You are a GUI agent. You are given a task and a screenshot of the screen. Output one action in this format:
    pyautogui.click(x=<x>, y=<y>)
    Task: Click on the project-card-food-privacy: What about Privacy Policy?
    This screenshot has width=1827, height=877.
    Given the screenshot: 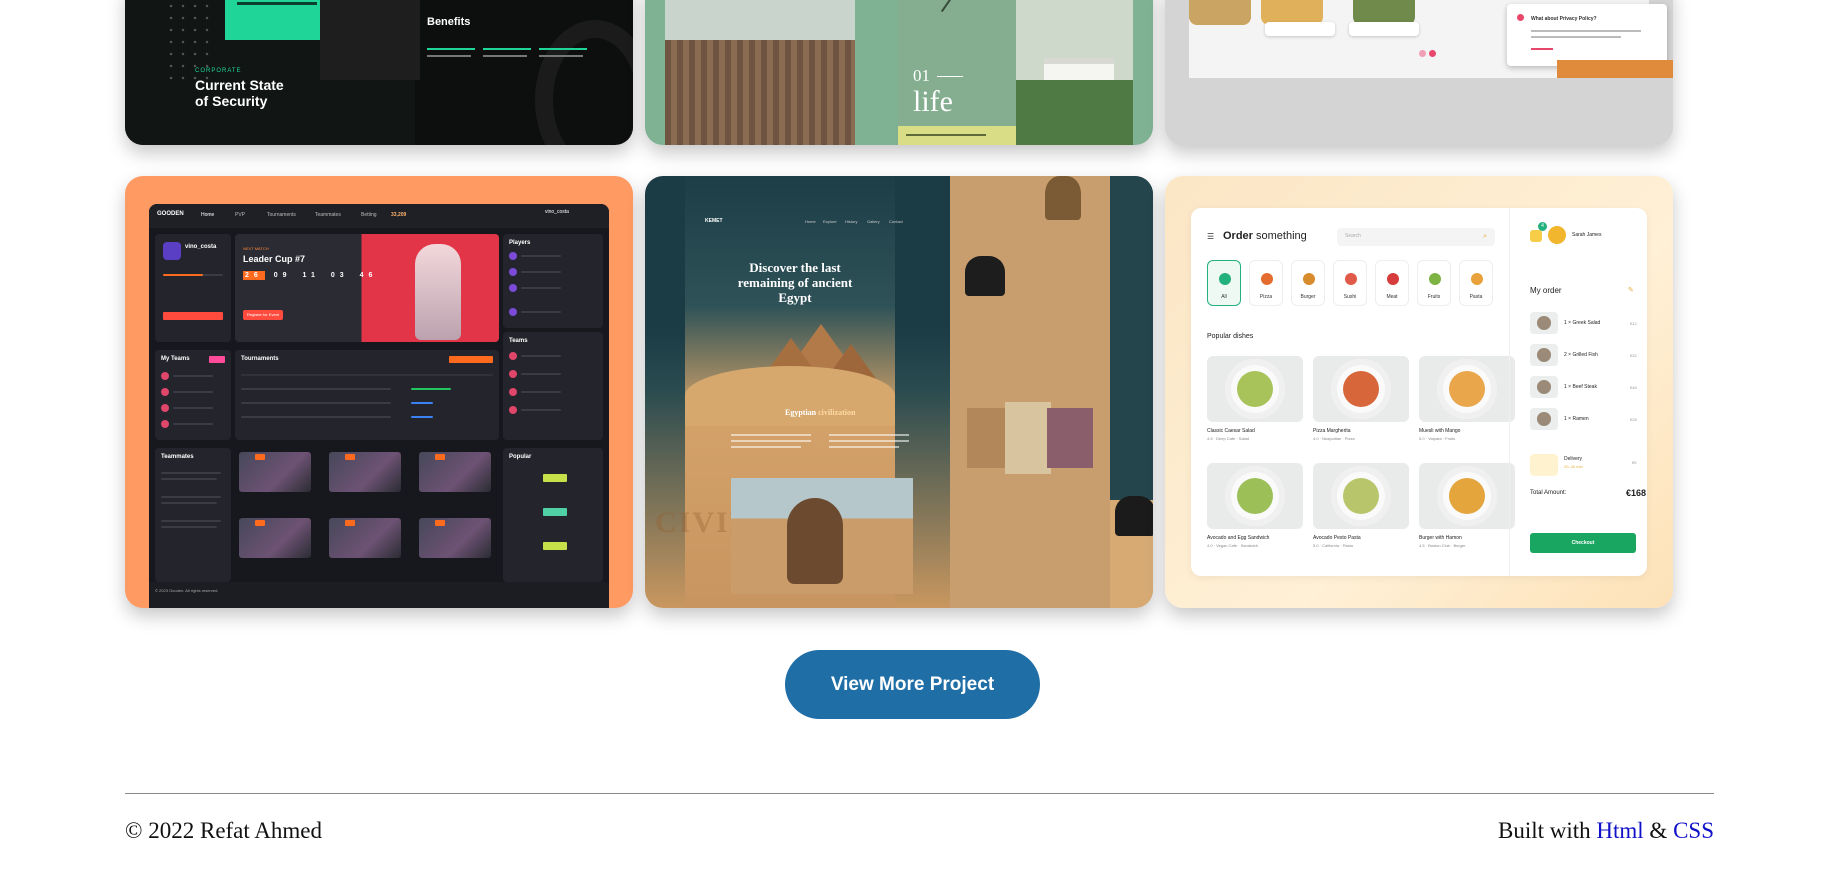 What is the action you would take?
    pyautogui.click(x=1419, y=72)
    